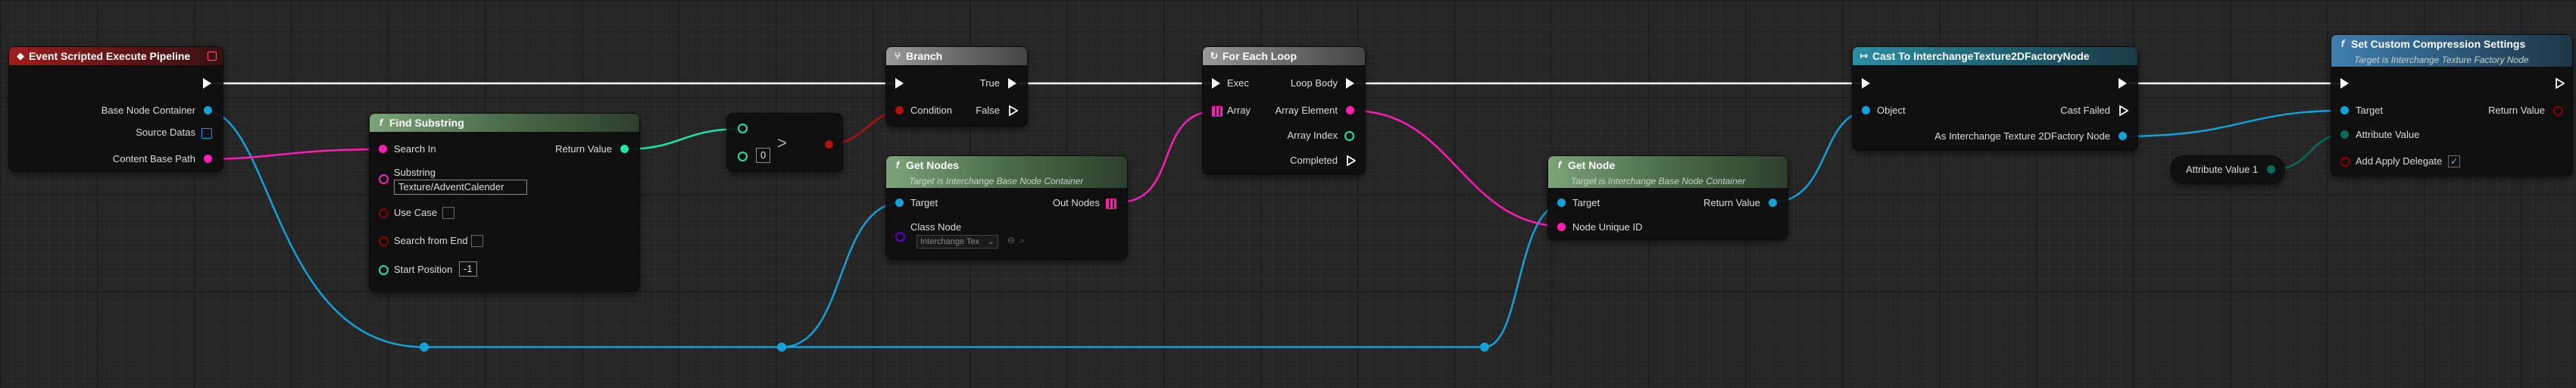 The width and height of the screenshot is (2576, 388). Describe the element at coordinates (2558, 111) in the screenshot. I see `set-return-pin` at that location.